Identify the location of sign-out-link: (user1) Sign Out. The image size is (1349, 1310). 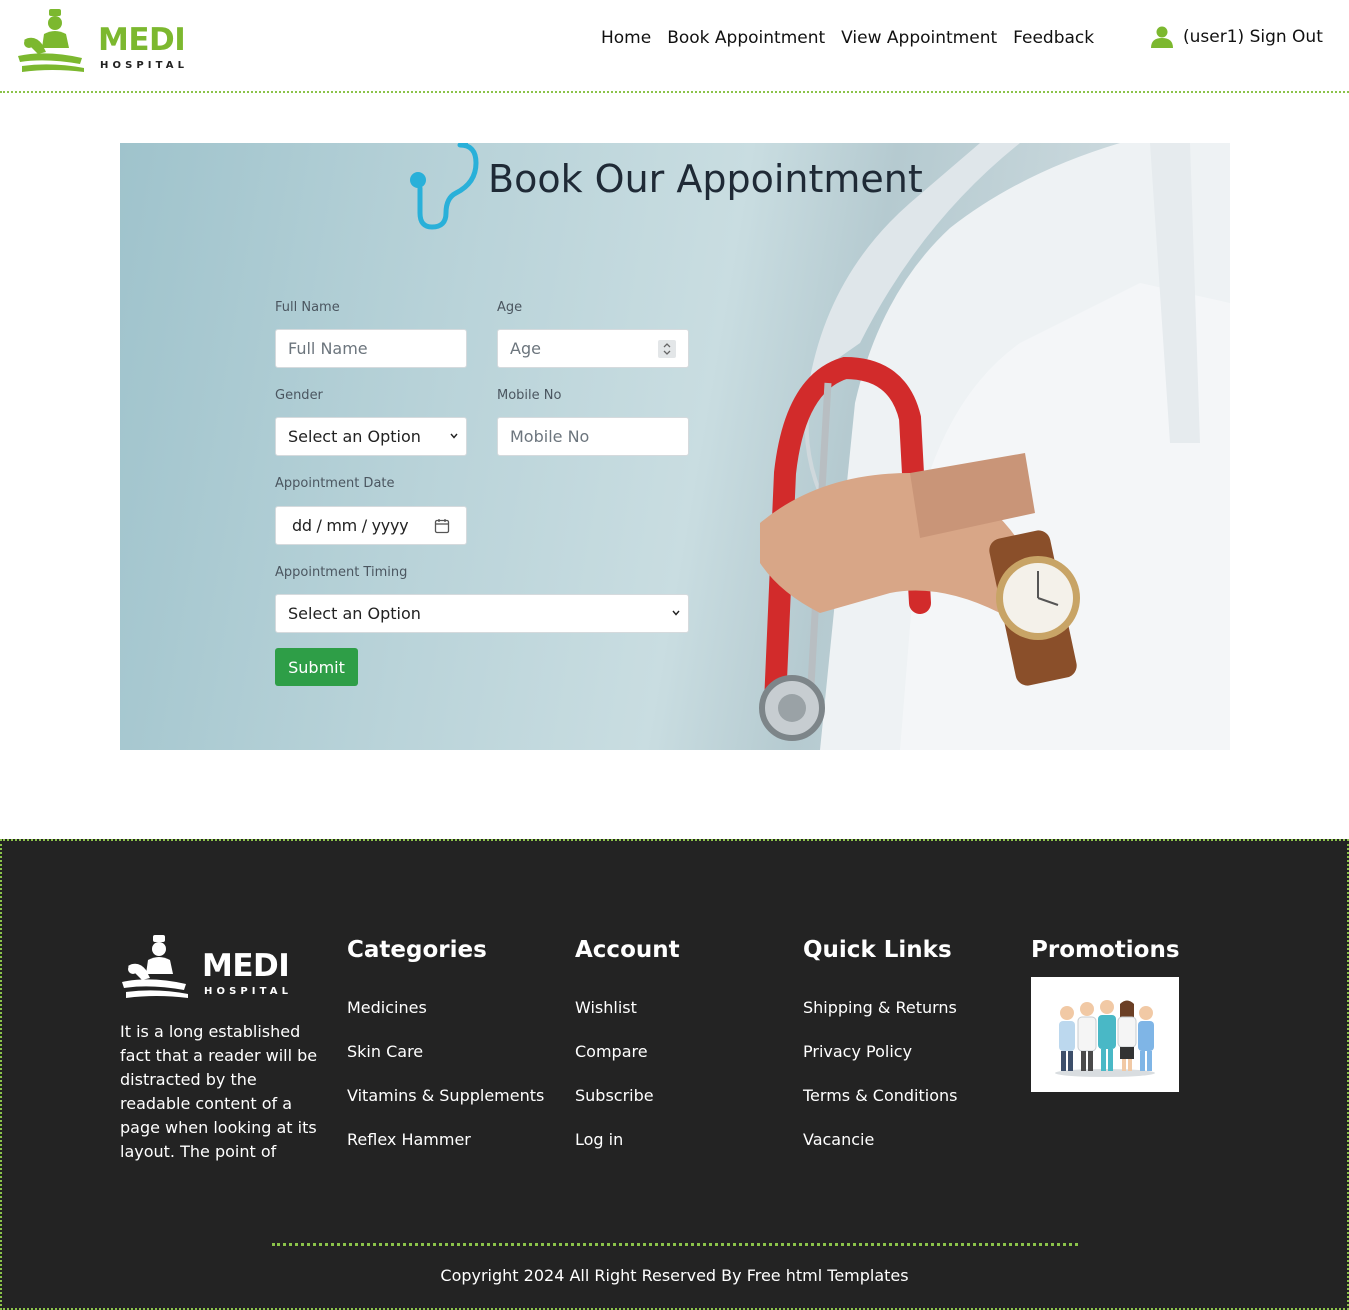
(1237, 37).